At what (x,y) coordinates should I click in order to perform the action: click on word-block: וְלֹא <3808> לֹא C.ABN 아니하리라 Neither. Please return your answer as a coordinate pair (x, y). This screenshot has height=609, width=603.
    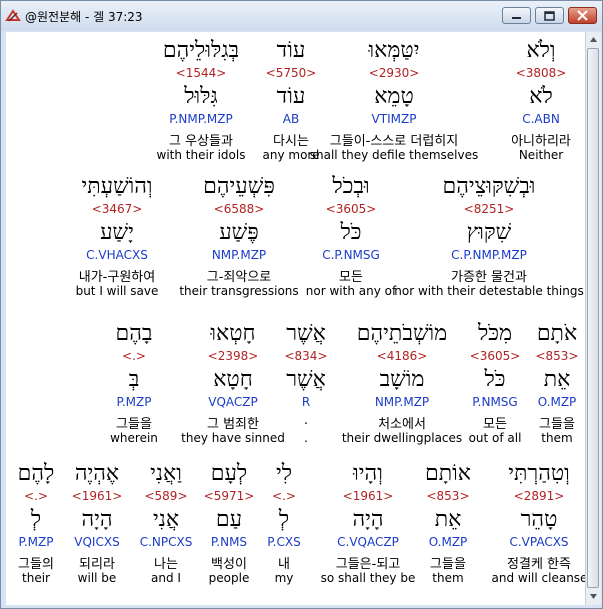
    Looking at the image, I should click on (541, 100).